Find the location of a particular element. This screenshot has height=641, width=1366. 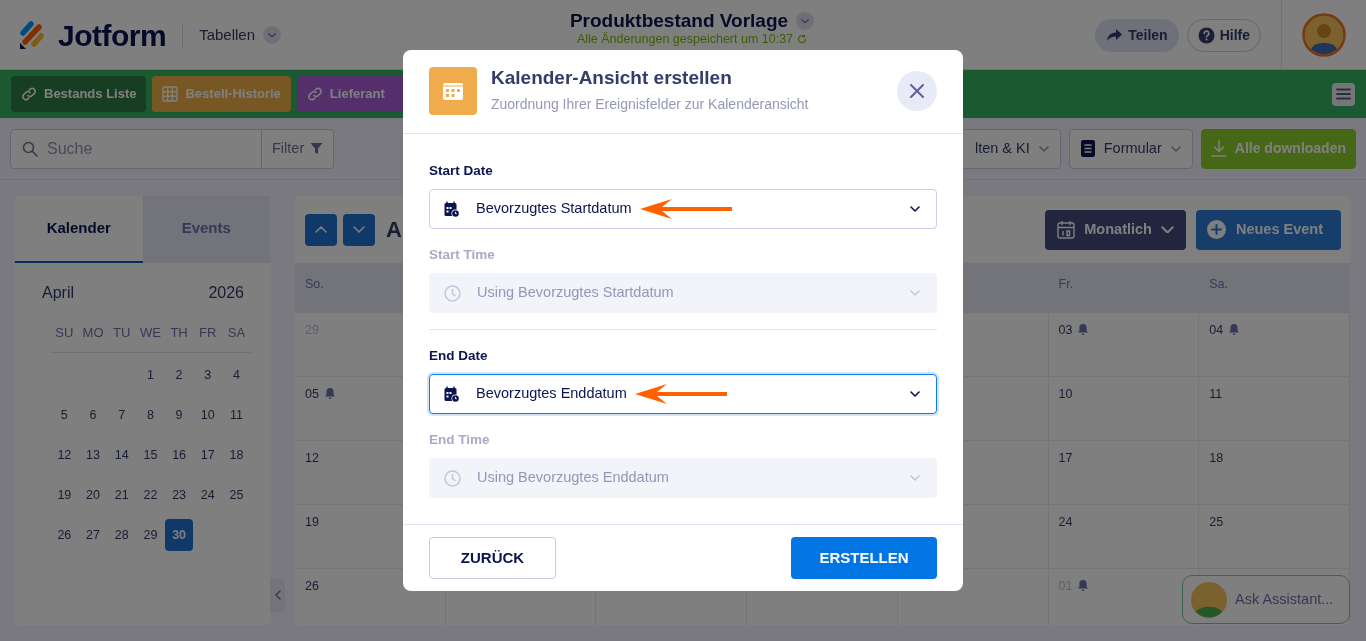

day-cell: 25 is located at coordinates (236, 495).